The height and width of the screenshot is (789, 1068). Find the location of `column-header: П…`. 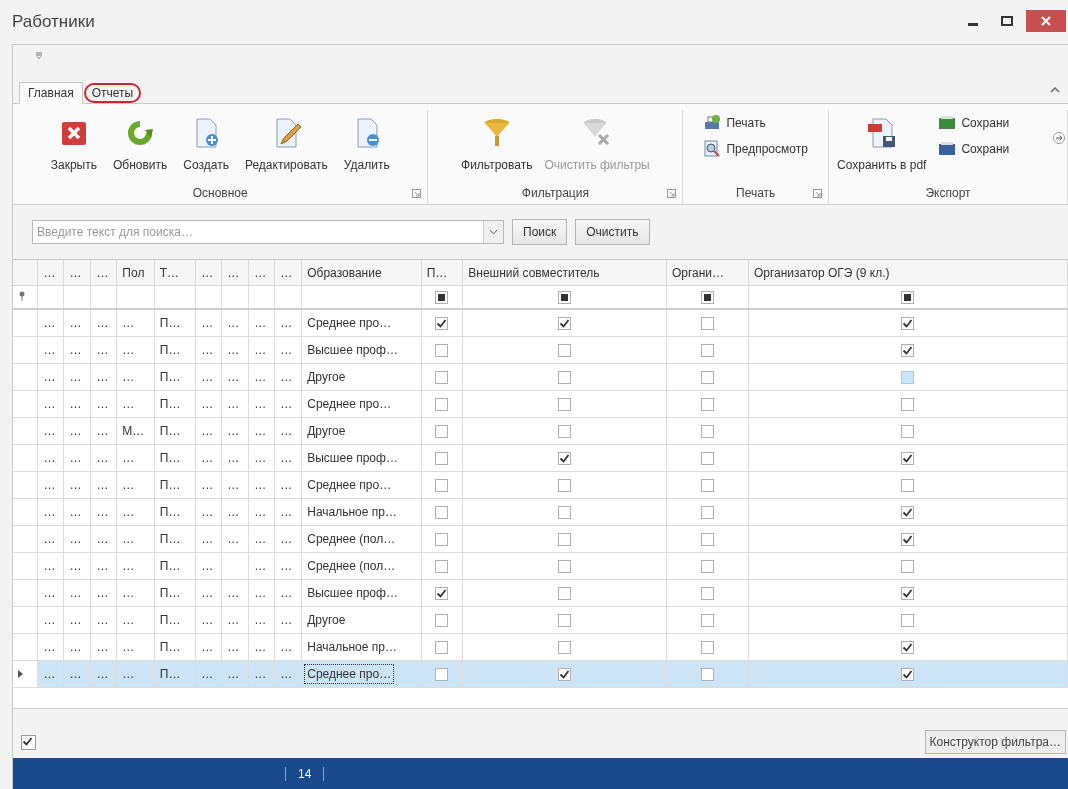

column-header: П… is located at coordinates (442, 273).